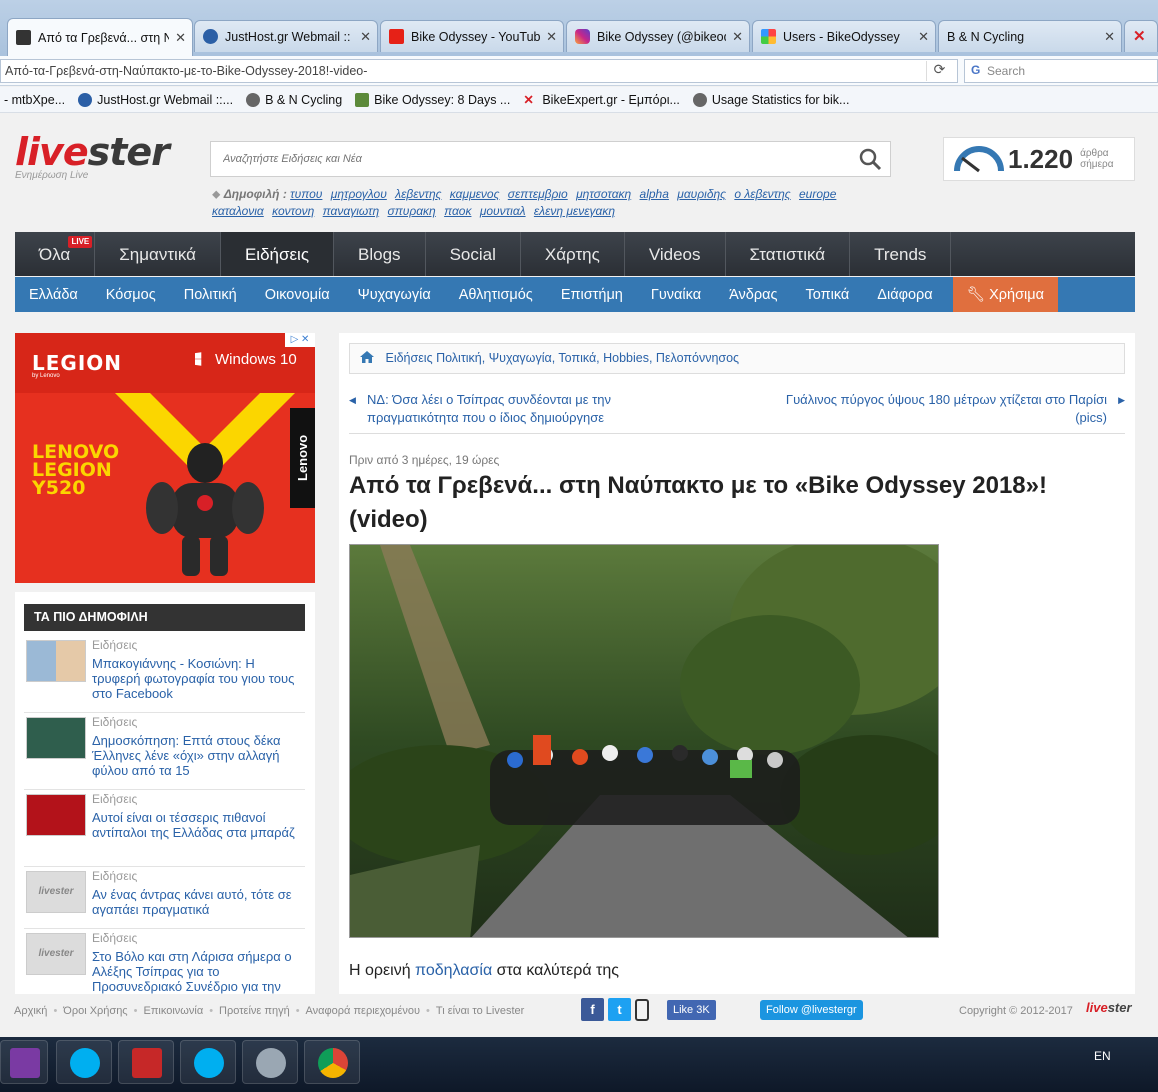 This screenshot has height=1092, width=1158. What do you see at coordinates (503, 211) in the screenshot?
I see `popular-tag-link: μουντιαλ` at bounding box center [503, 211].